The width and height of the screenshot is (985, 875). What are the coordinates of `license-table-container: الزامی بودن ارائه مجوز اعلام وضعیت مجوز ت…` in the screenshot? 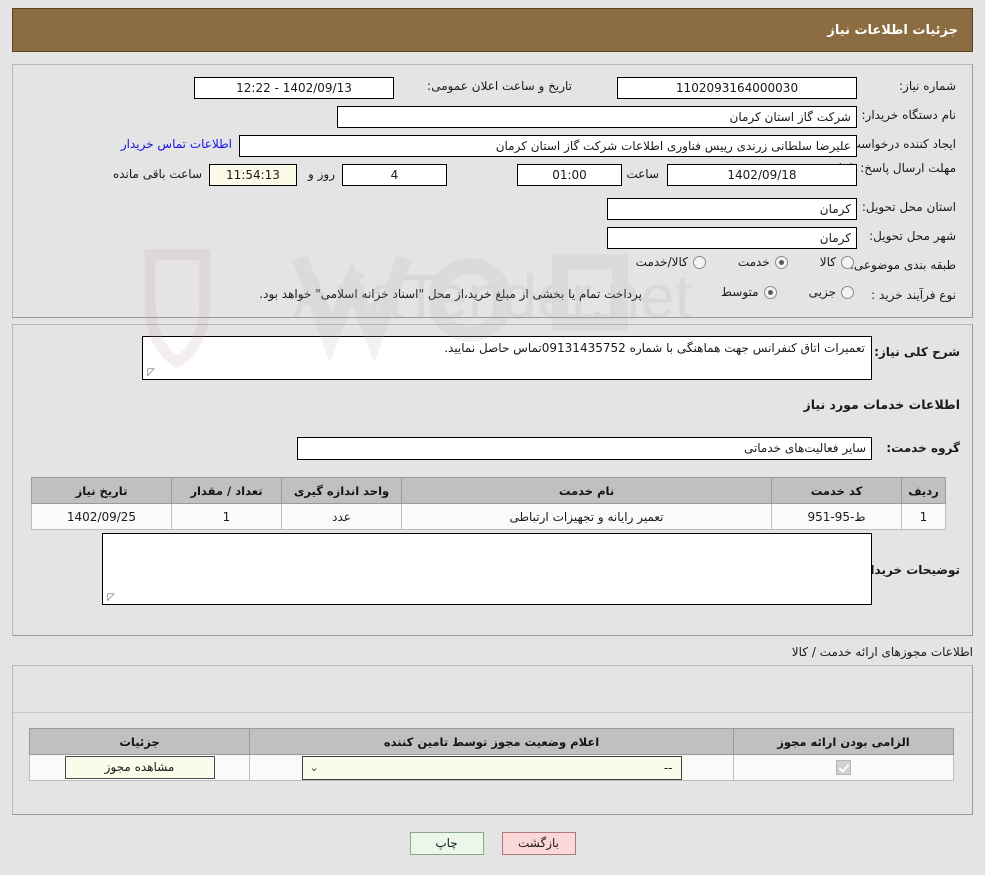 It's located at (491, 754).